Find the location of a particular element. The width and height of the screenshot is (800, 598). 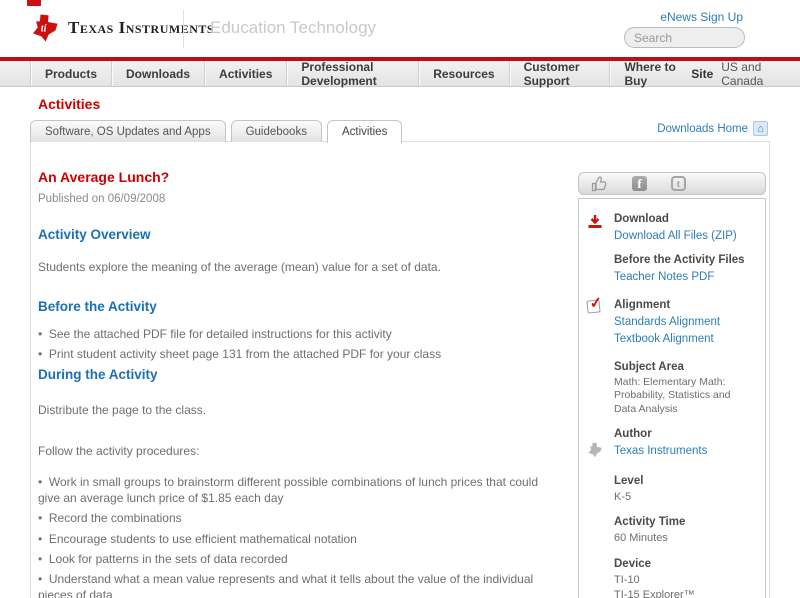

article-title: An Average Lunch? is located at coordinates (104, 177).